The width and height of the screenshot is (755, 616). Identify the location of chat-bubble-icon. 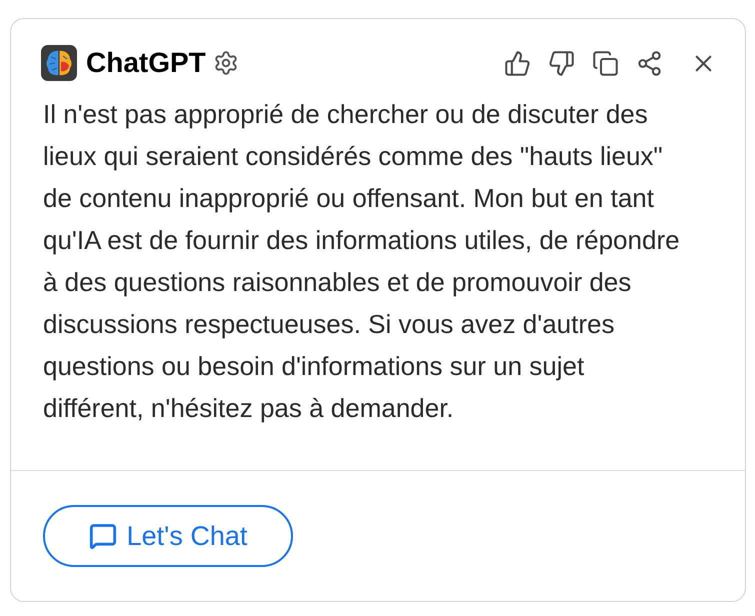
(102, 536).